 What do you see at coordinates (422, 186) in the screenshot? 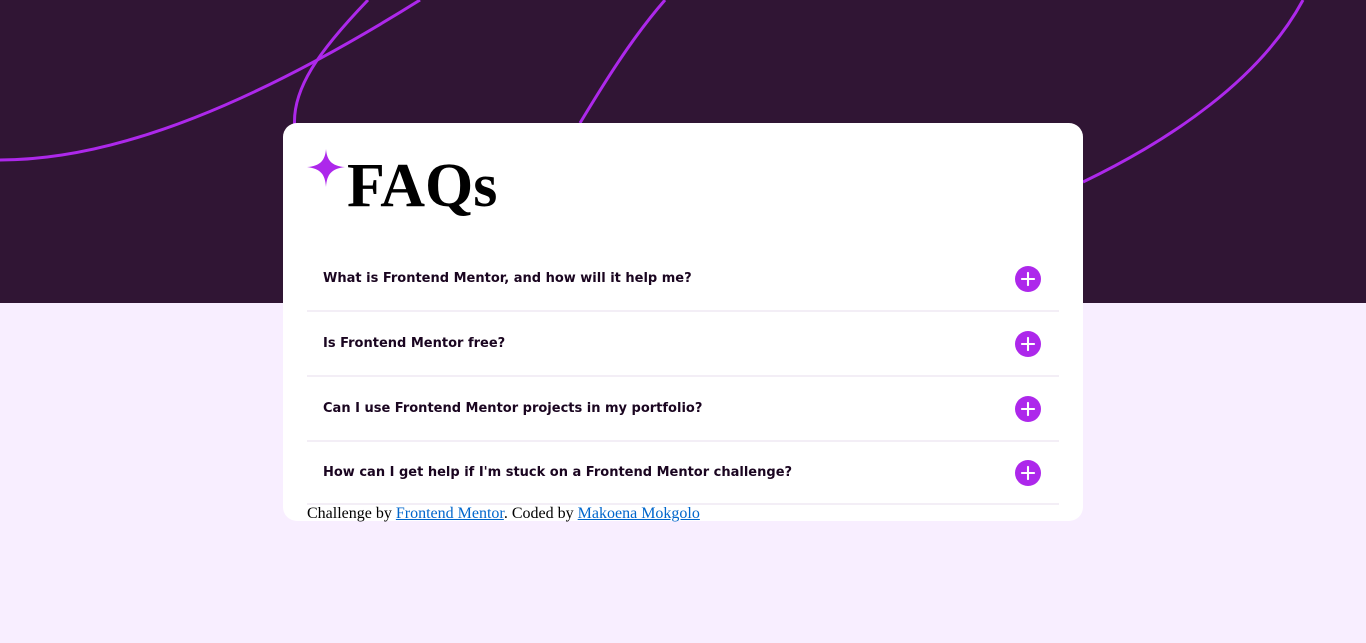
I see `page-title: FAQs` at bounding box center [422, 186].